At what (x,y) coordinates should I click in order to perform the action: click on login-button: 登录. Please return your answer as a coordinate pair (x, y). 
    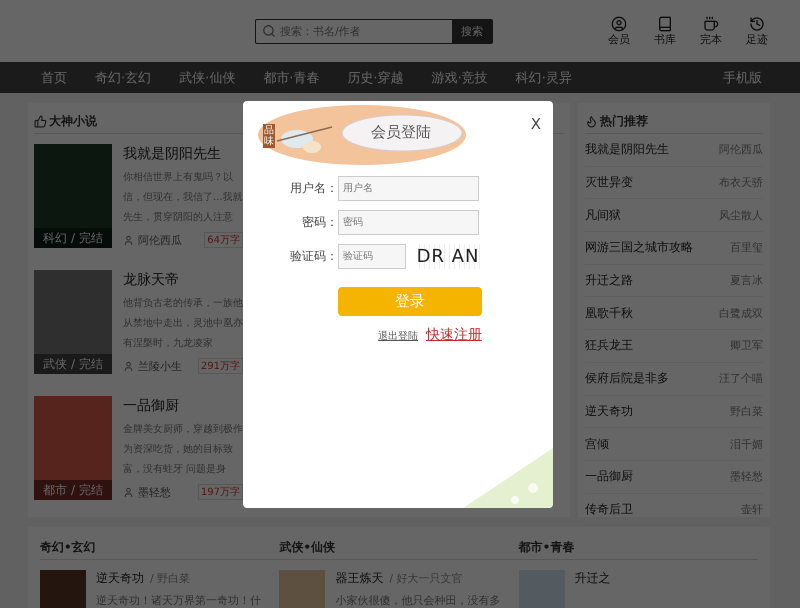
    Looking at the image, I should click on (410, 301).